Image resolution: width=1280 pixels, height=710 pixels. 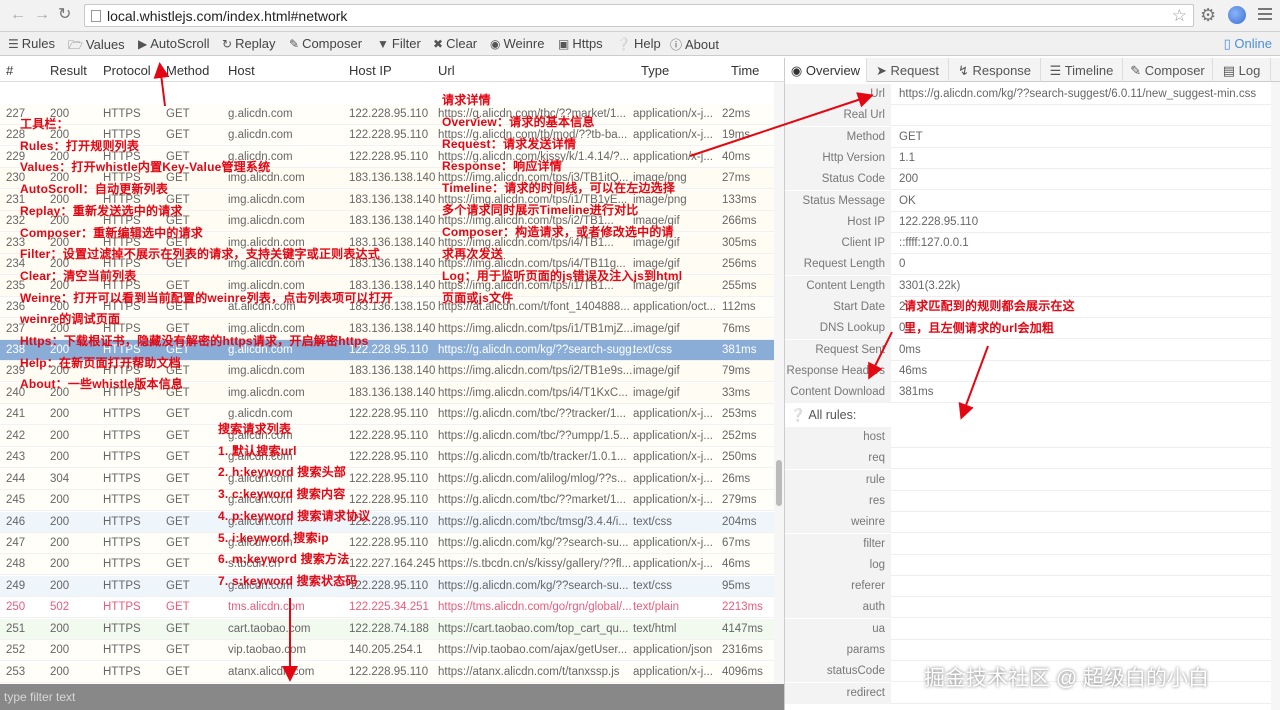 I want to click on rule-key: log, so click(x=877, y=564).